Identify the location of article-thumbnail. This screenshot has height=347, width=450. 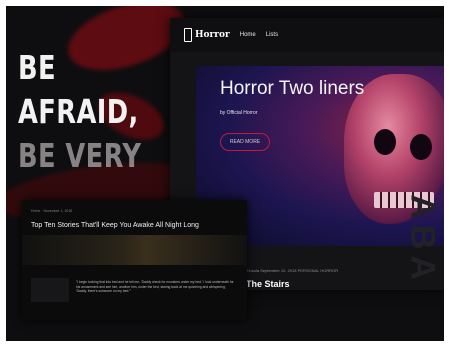
(50, 290).